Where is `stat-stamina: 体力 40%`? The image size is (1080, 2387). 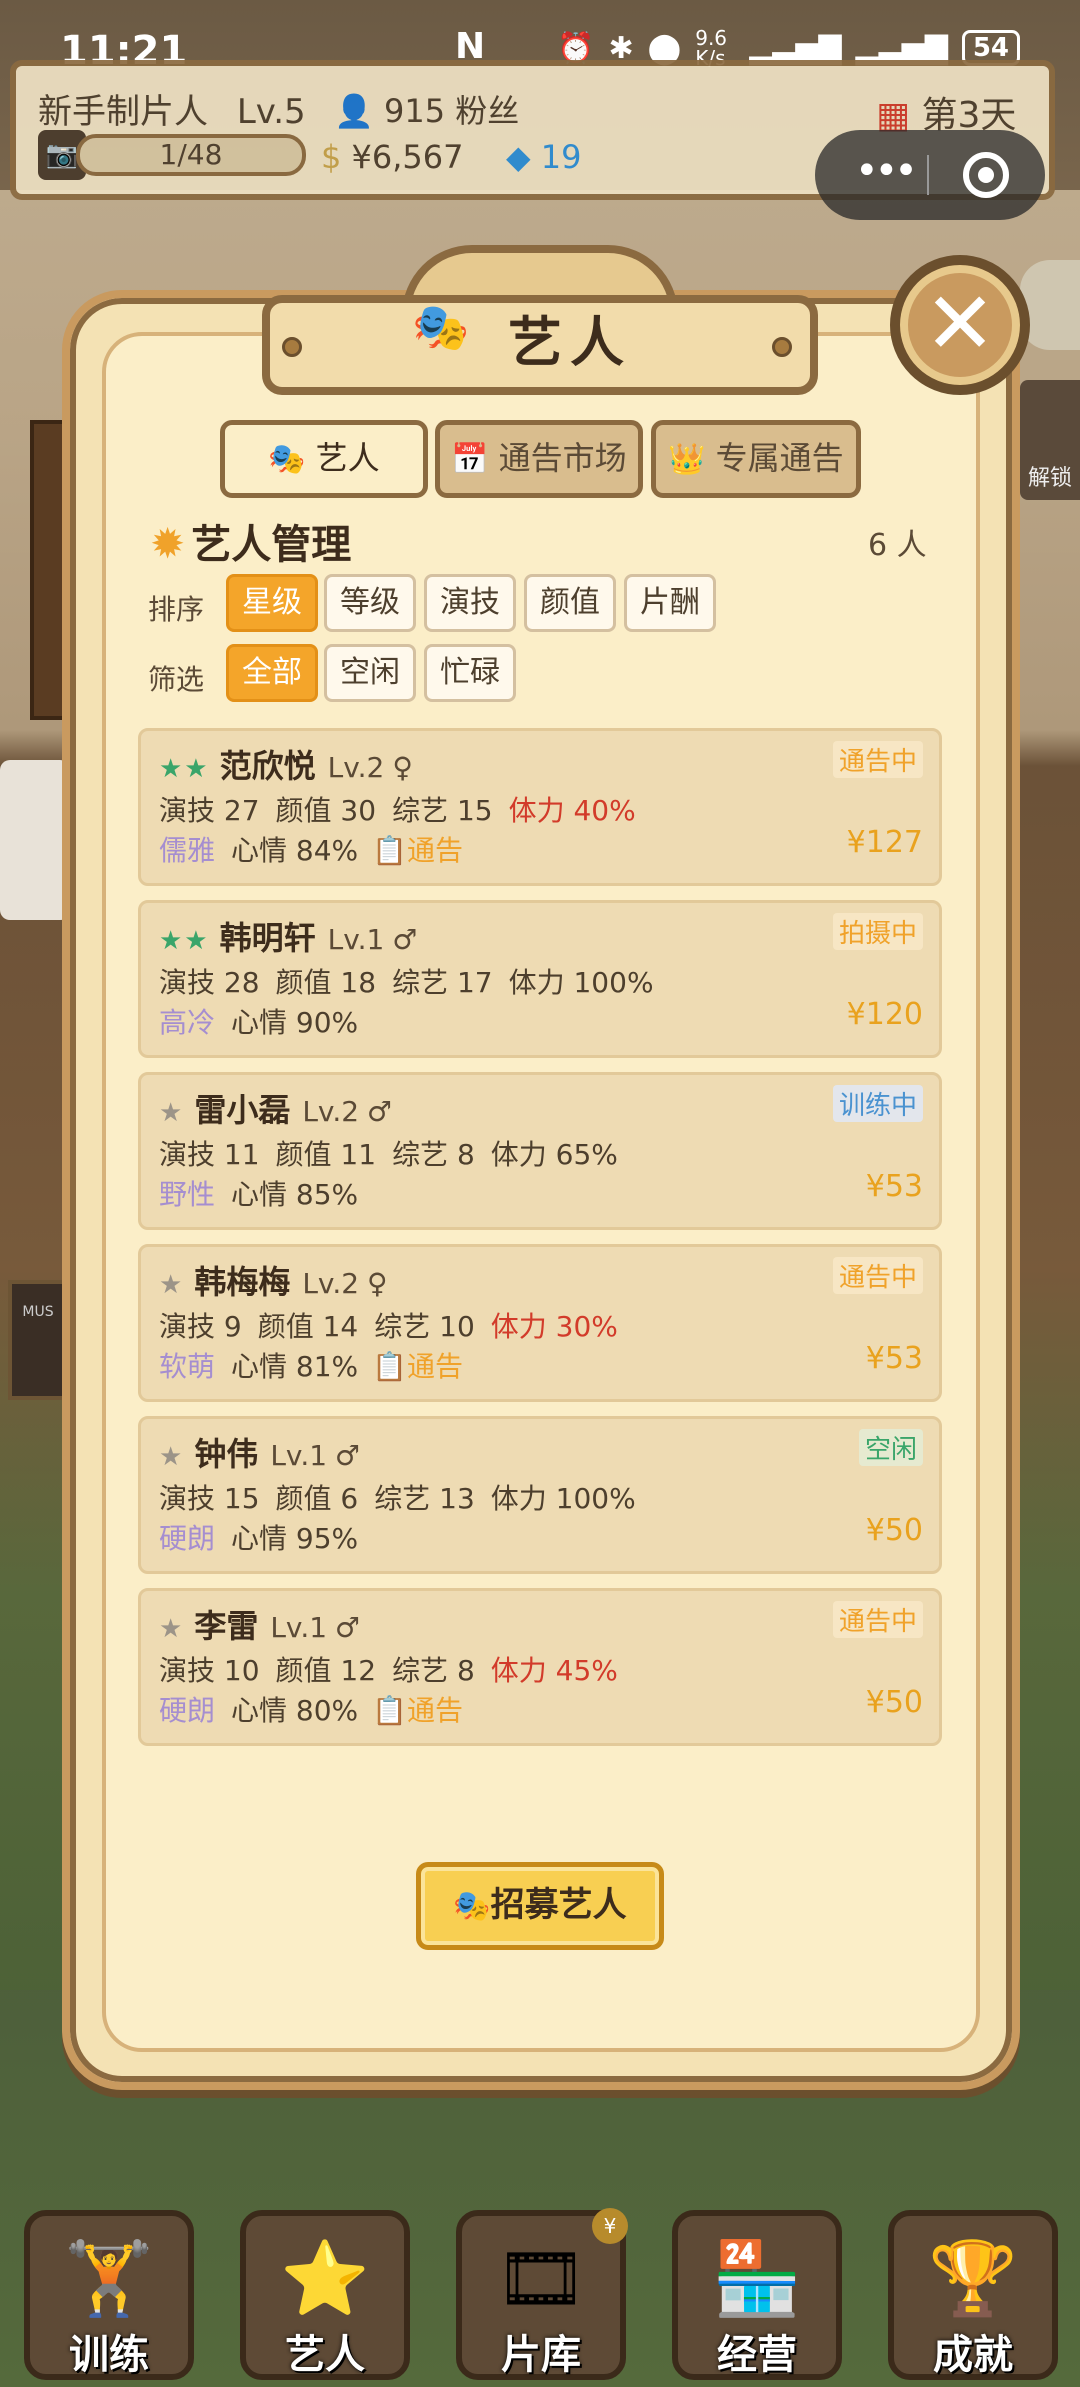
stat-stamina: 体力 40% is located at coordinates (572, 810).